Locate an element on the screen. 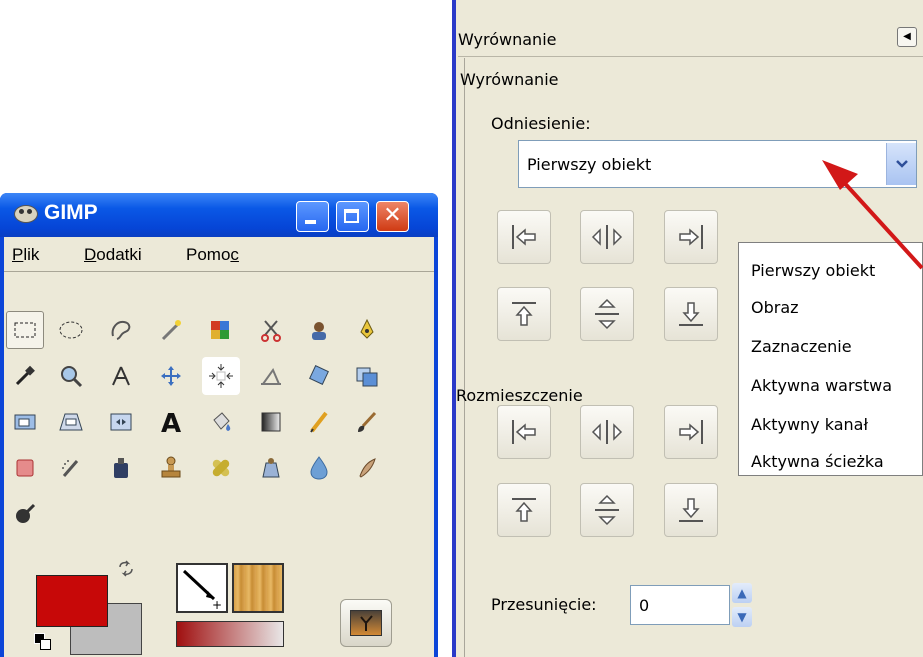 This screenshot has height=657, width=923. bucket-fill-tool-icon is located at coordinates (221, 422).